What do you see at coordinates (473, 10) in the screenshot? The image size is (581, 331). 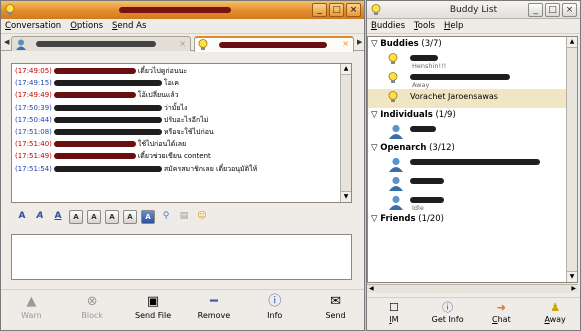 I see `buddy-list-titlebar: Buddy List _ □ ×` at bounding box center [473, 10].